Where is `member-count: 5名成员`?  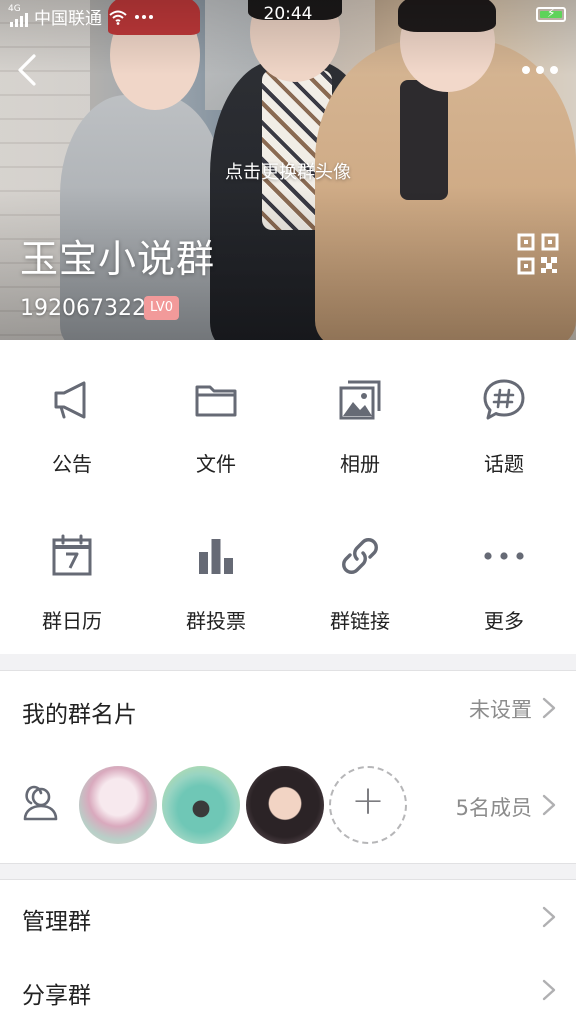
member-count: 5名成员 is located at coordinates (493, 808).